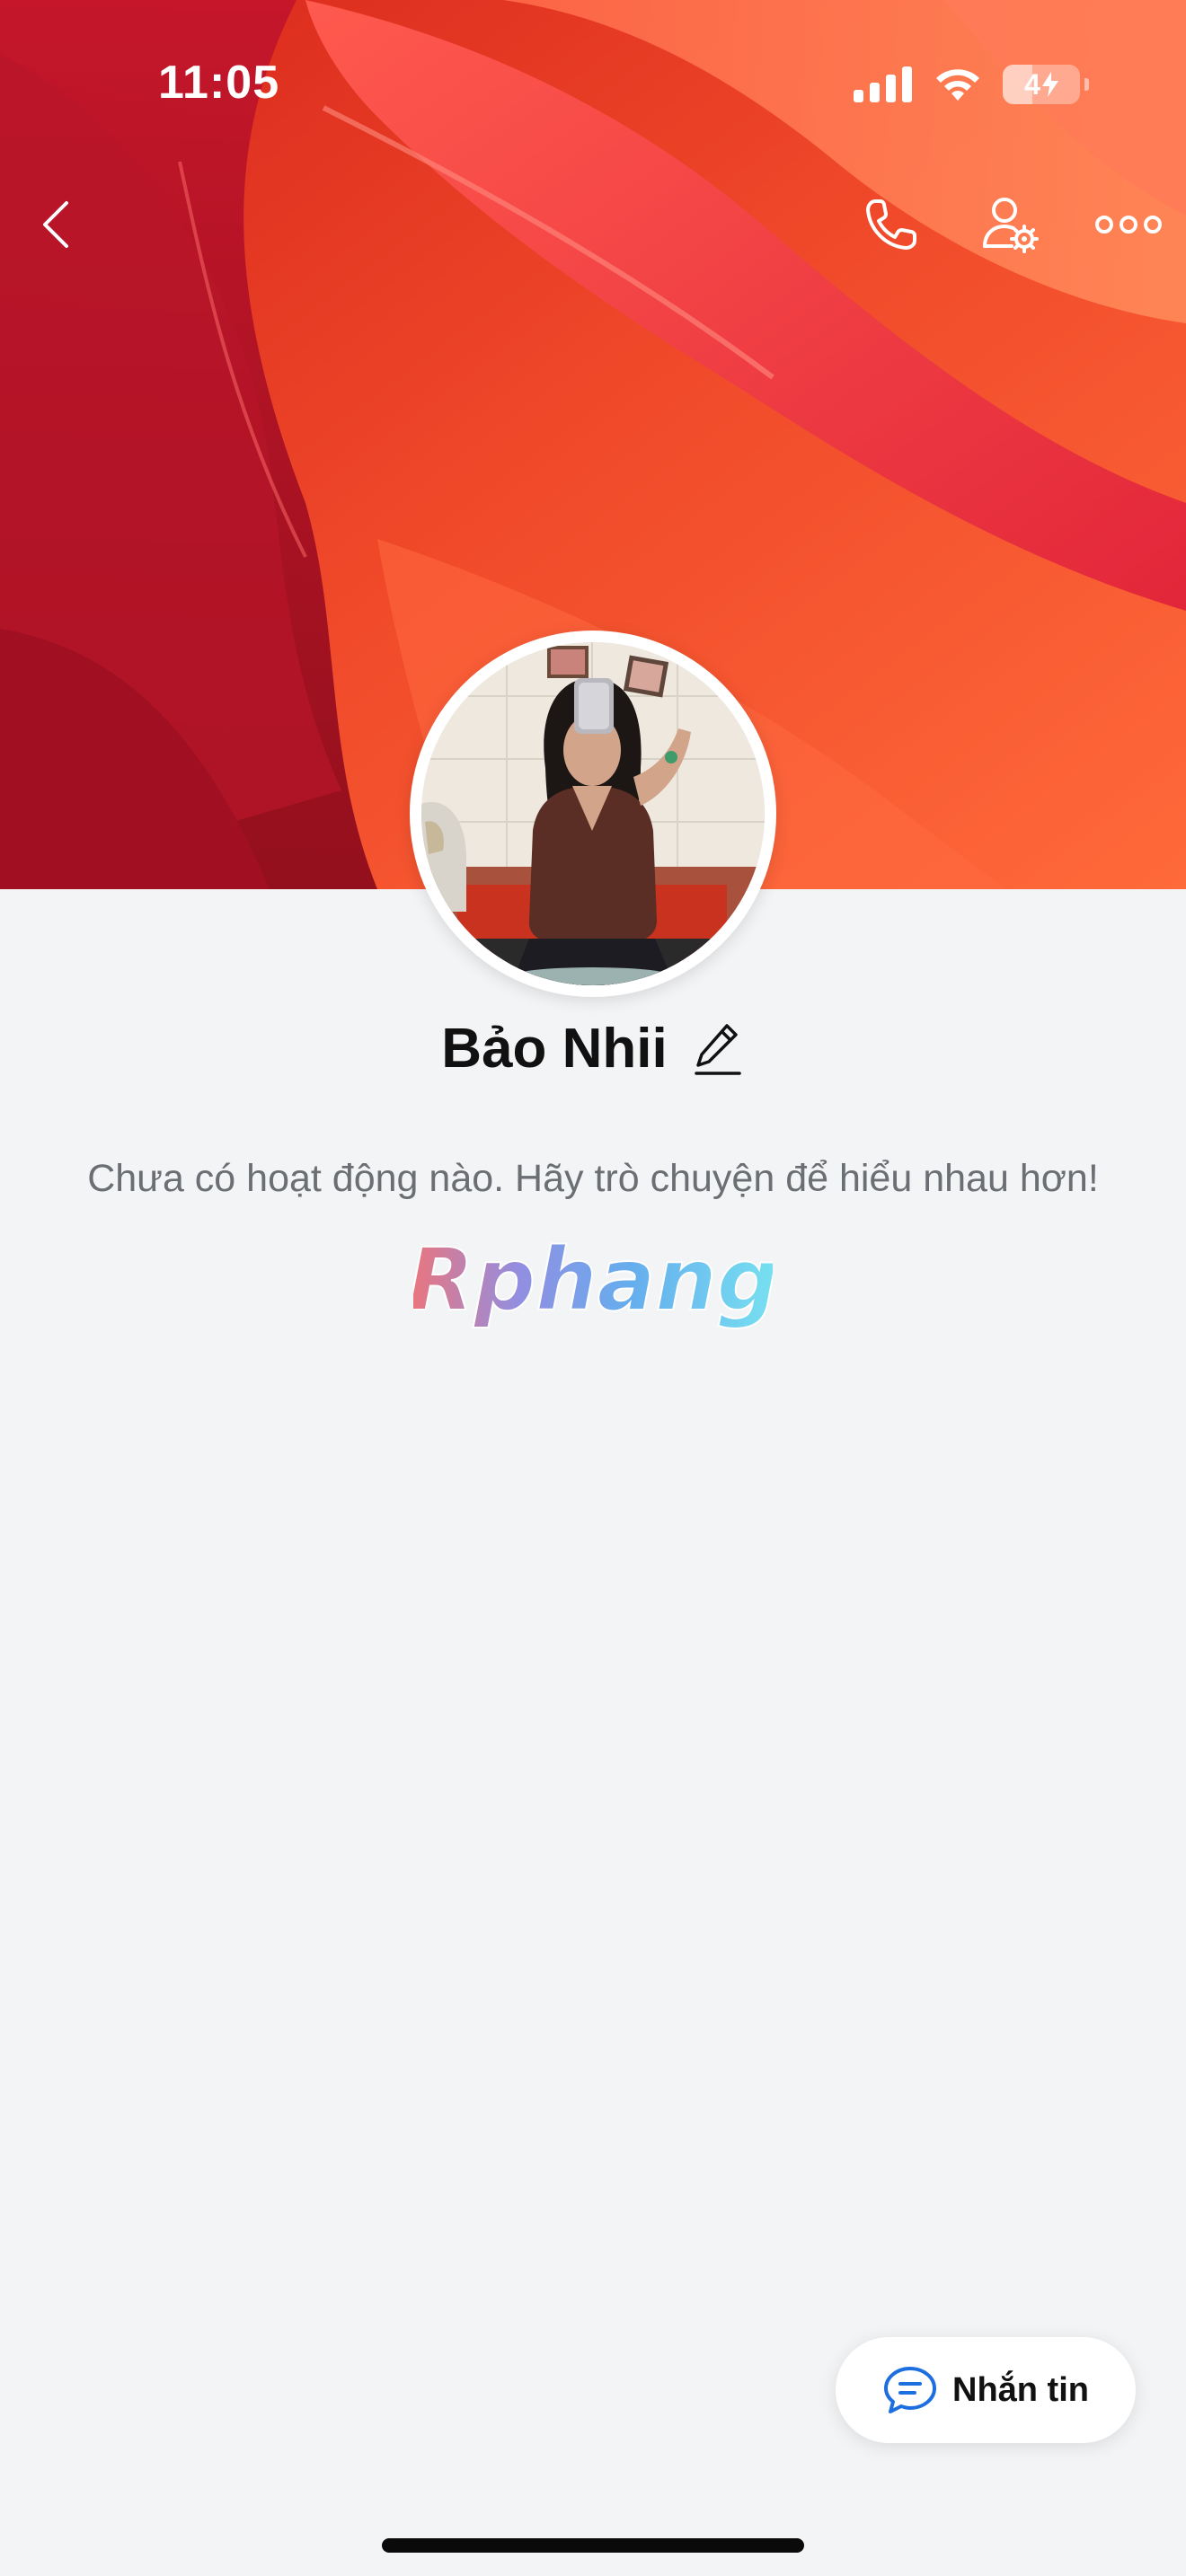 The width and height of the screenshot is (1186, 2576). Describe the element at coordinates (1032, 84) in the screenshot. I see `battery-level: 4` at that location.